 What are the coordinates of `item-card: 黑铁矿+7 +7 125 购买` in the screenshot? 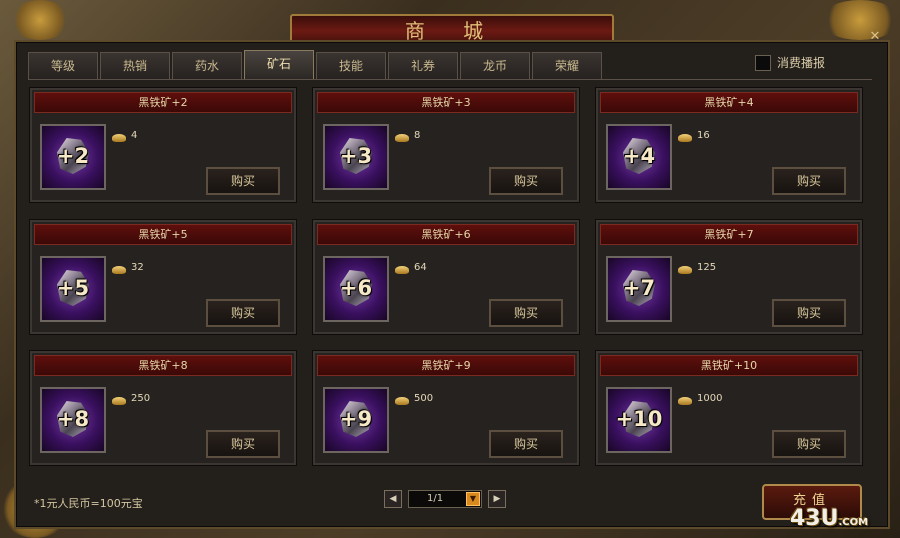 It's located at (729, 277).